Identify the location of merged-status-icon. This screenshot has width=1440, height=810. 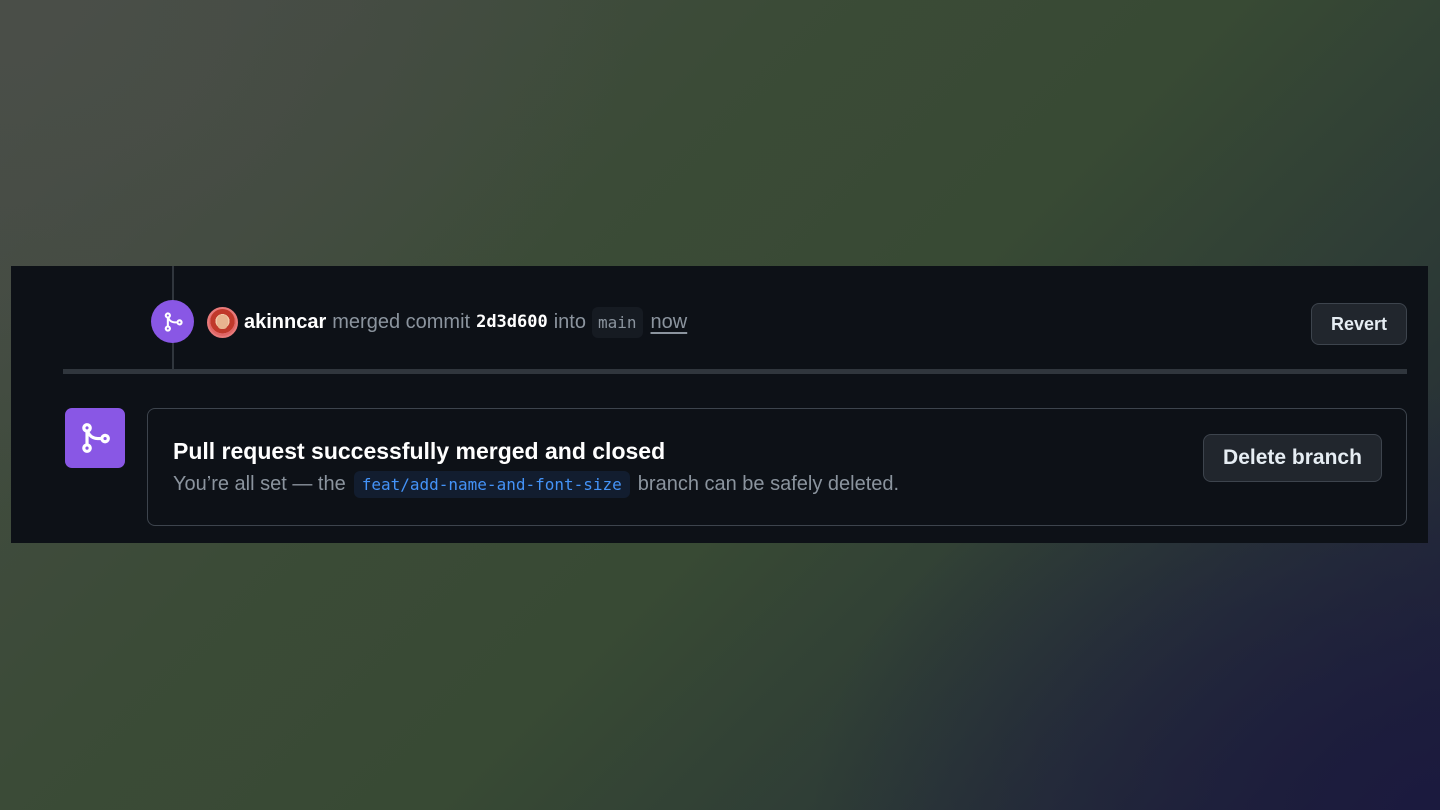
(95, 438).